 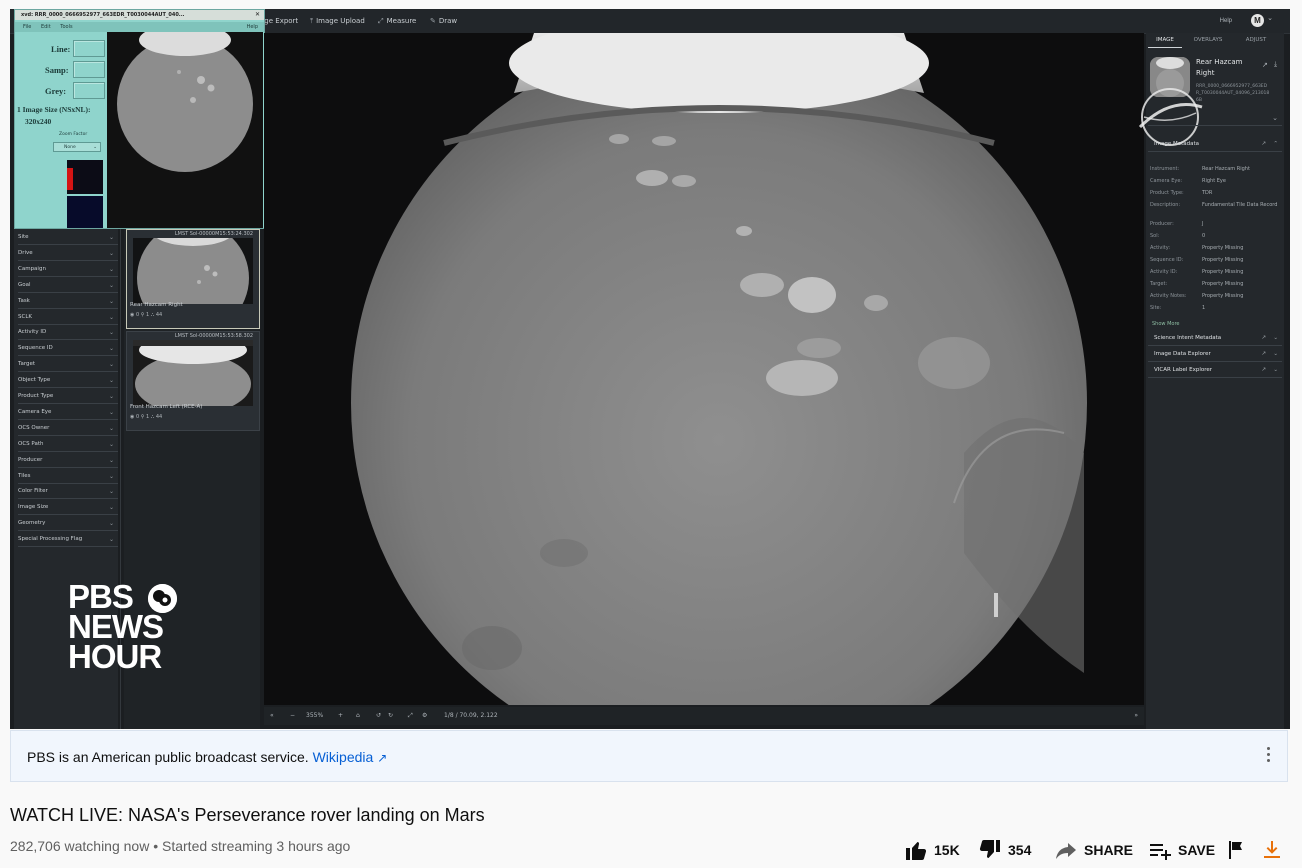 I want to click on metadata-key: Sequence ID:, so click(x=1167, y=260).